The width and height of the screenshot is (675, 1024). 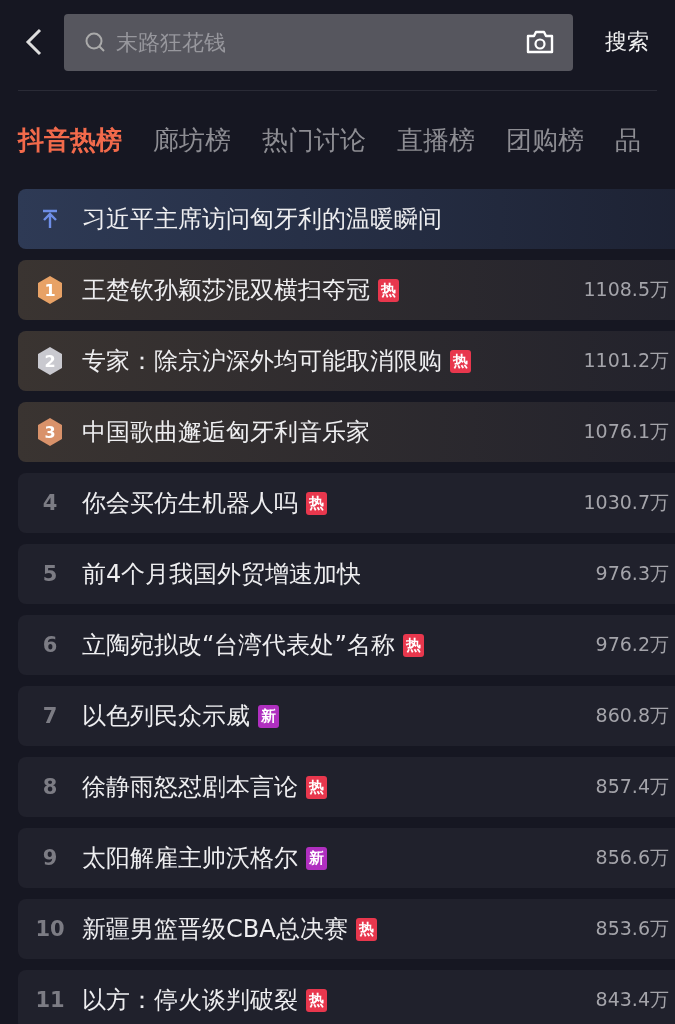 I want to click on topic-title: 以色列民众示威, so click(x=166, y=716).